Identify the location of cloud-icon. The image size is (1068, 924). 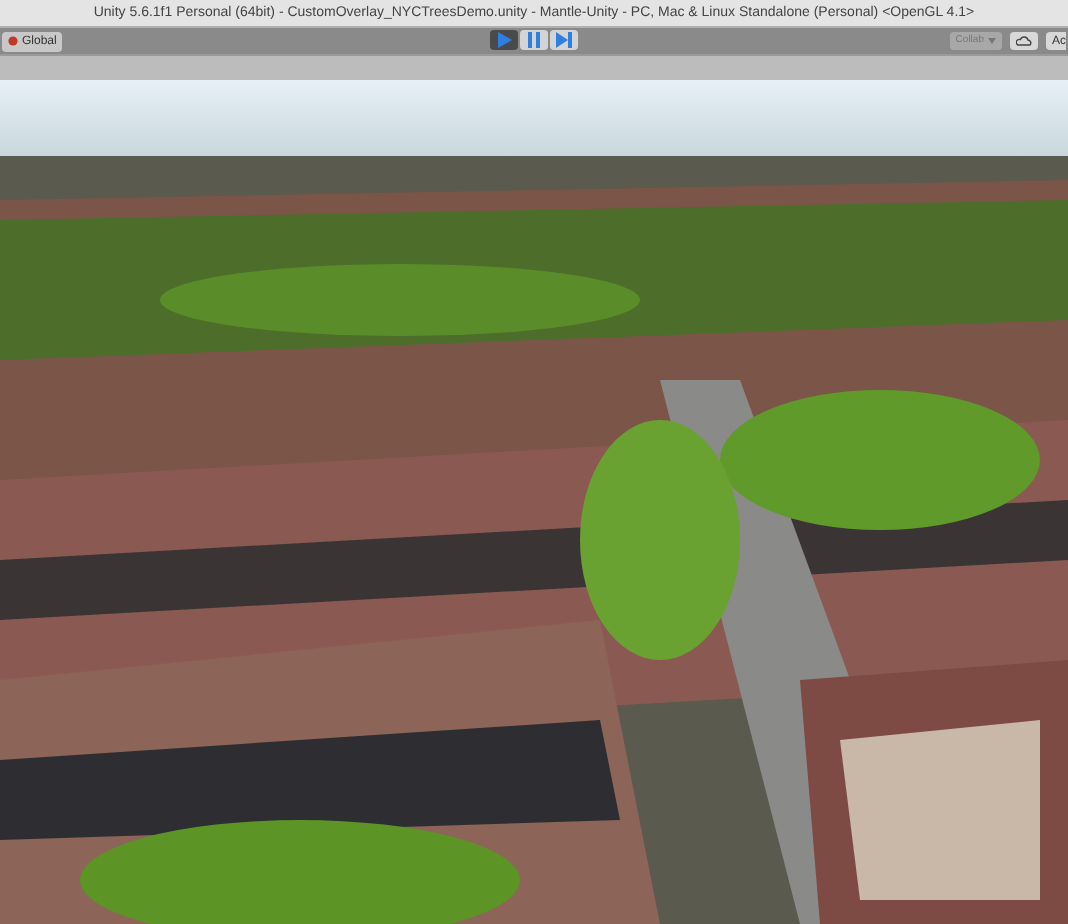
(1023, 41).